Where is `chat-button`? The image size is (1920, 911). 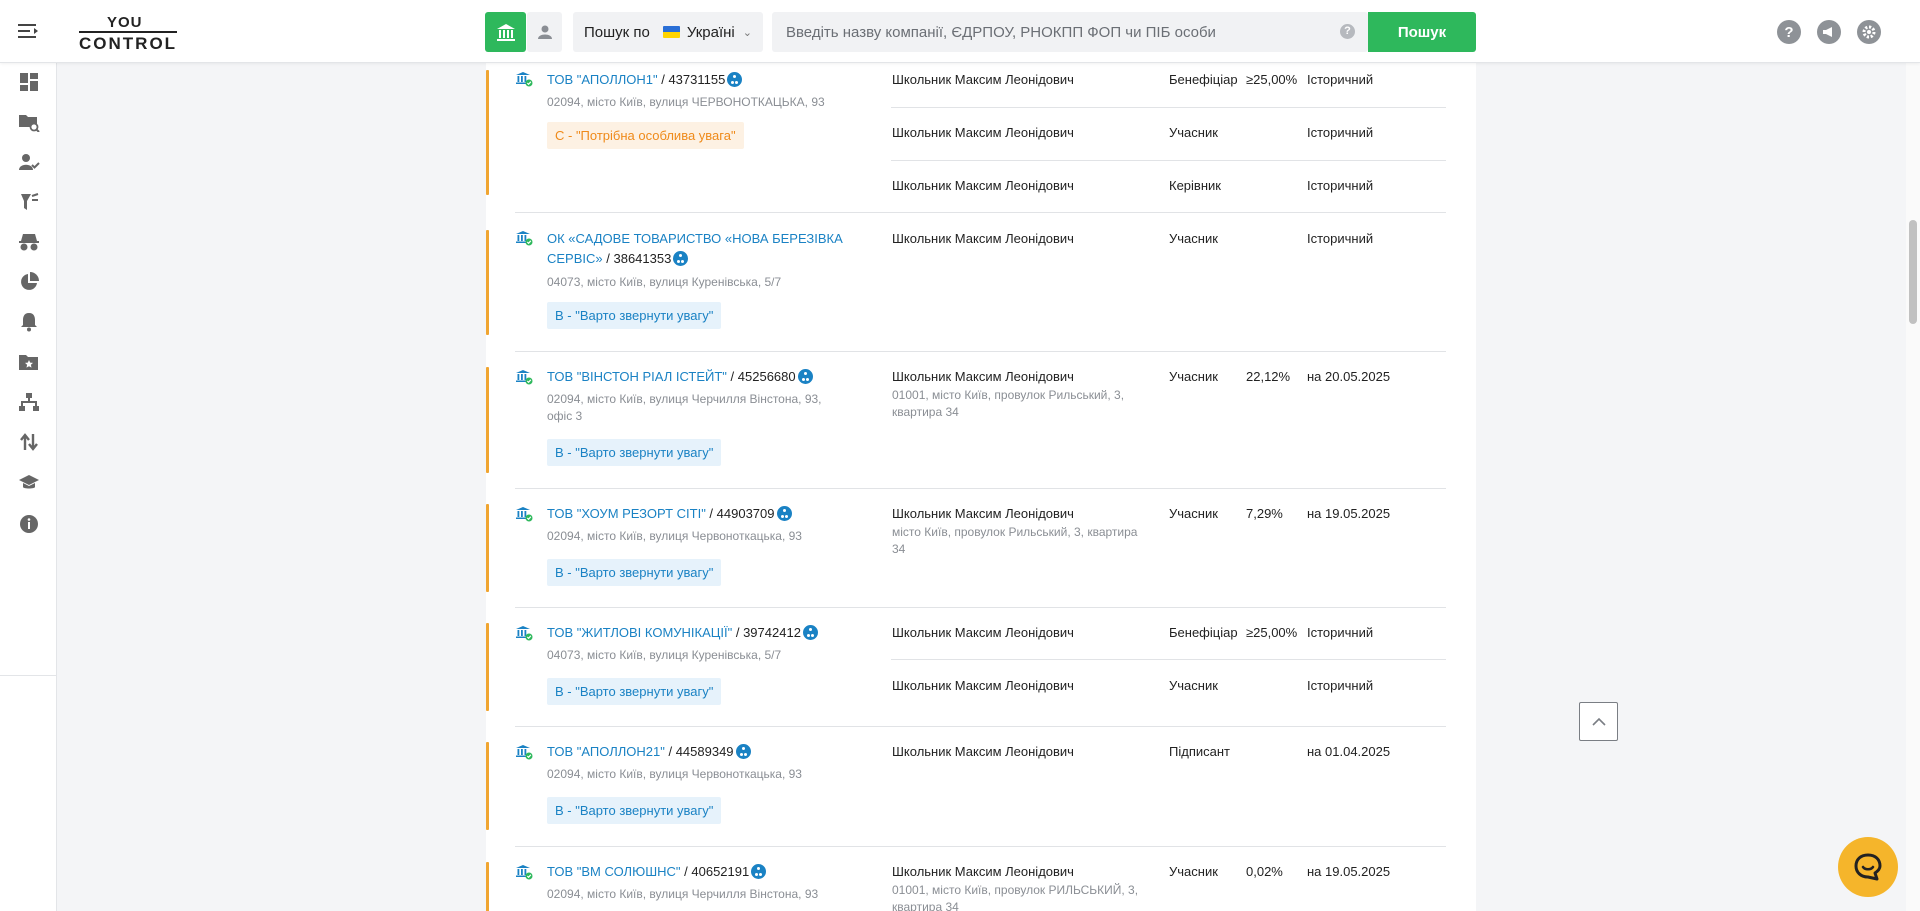
chat-button is located at coordinates (1868, 867).